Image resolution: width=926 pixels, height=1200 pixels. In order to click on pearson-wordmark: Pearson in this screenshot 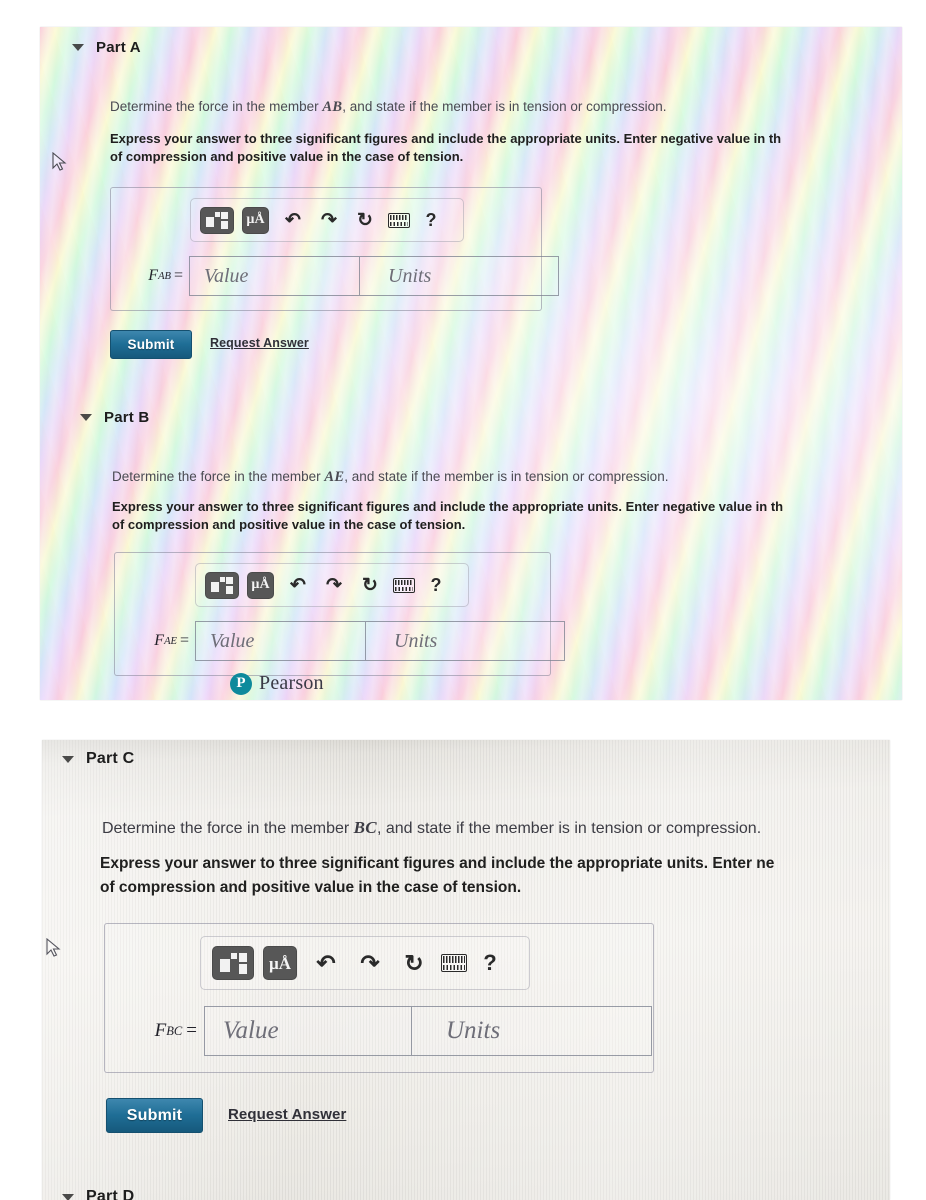, I will do `click(291, 683)`.